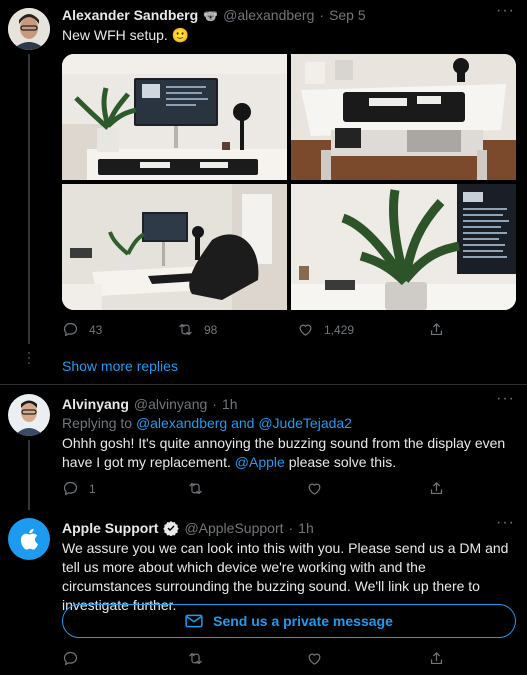  I want to click on reply-count: 1, so click(92, 488).